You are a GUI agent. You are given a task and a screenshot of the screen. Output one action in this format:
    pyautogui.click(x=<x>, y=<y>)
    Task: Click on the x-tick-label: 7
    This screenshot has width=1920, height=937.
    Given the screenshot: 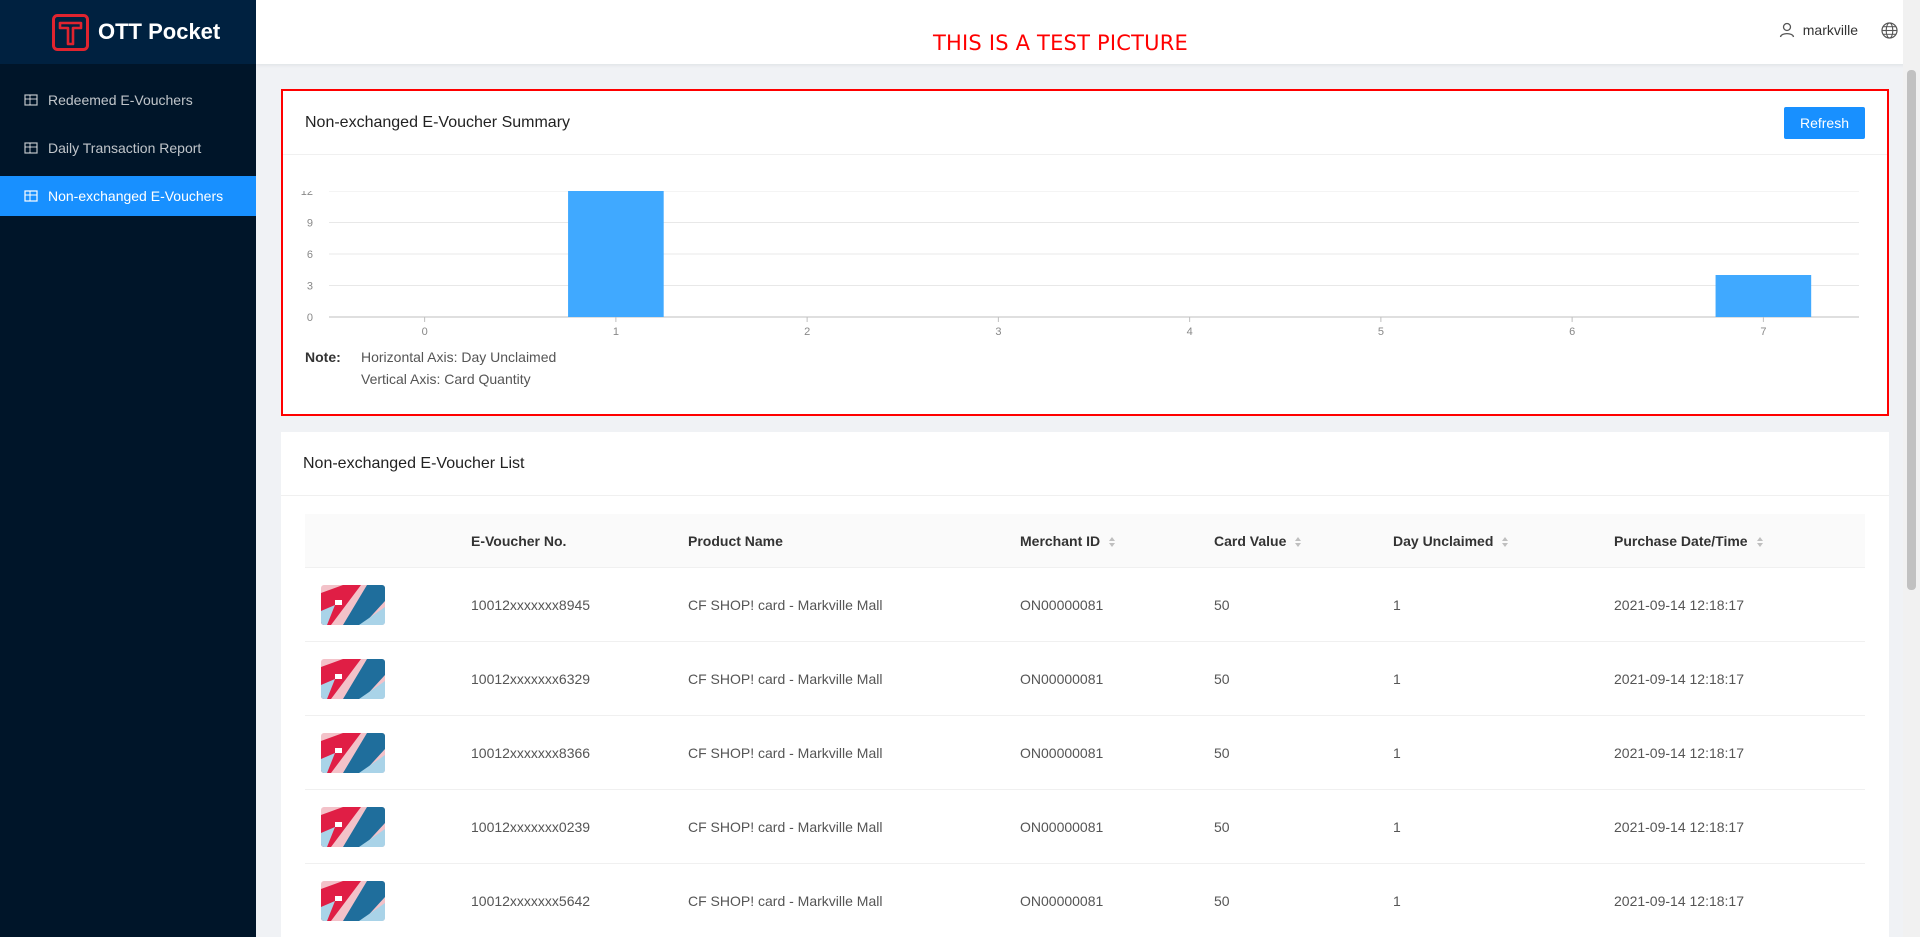 What is the action you would take?
    pyautogui.click(x=1763, y=332)
    